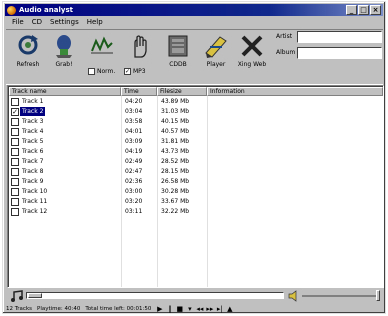 This screenshot has width=388, height=316. Describe the element at coordinates (46, 10) in the screenshot. I see `window-title: Audio analyst` at that location.